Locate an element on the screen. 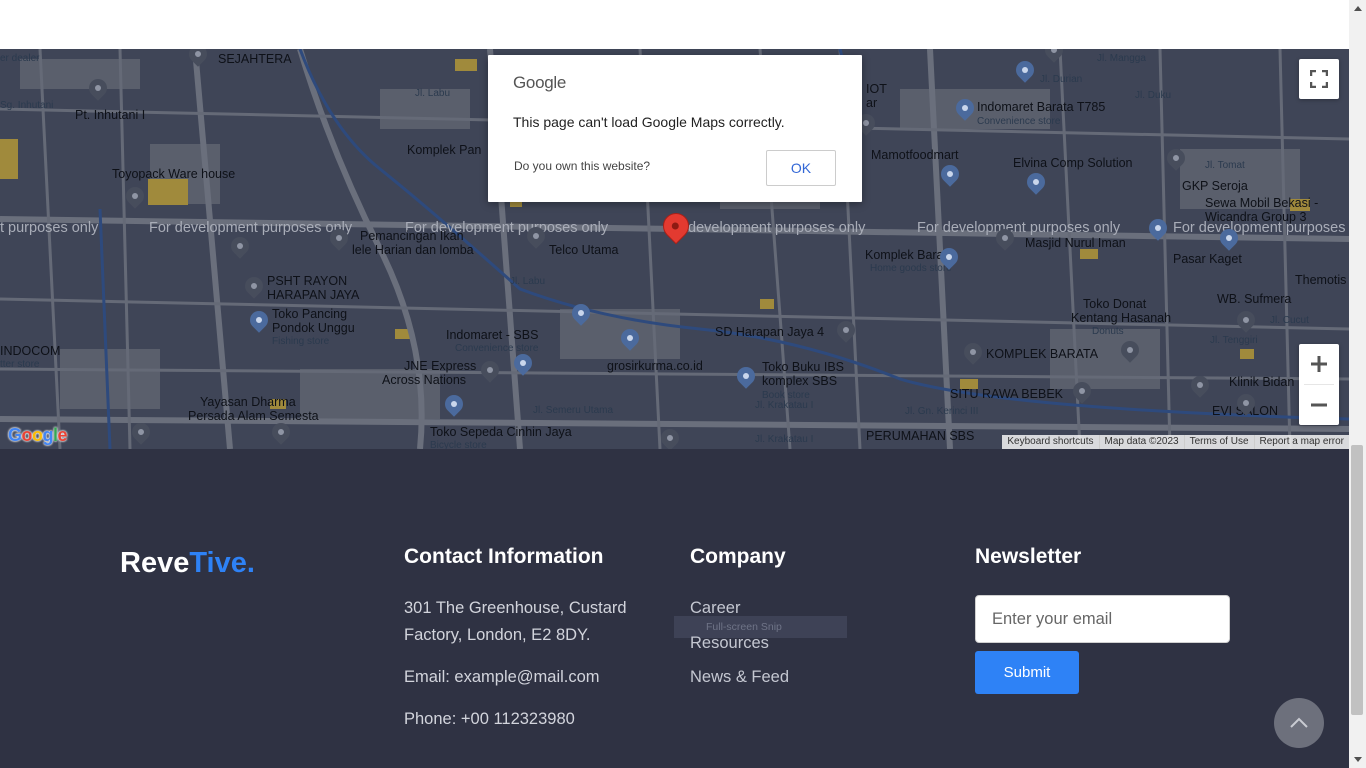 This screenshot has height=768, width=1366. newsletter-email-input is located at coordinates (1102, 619).